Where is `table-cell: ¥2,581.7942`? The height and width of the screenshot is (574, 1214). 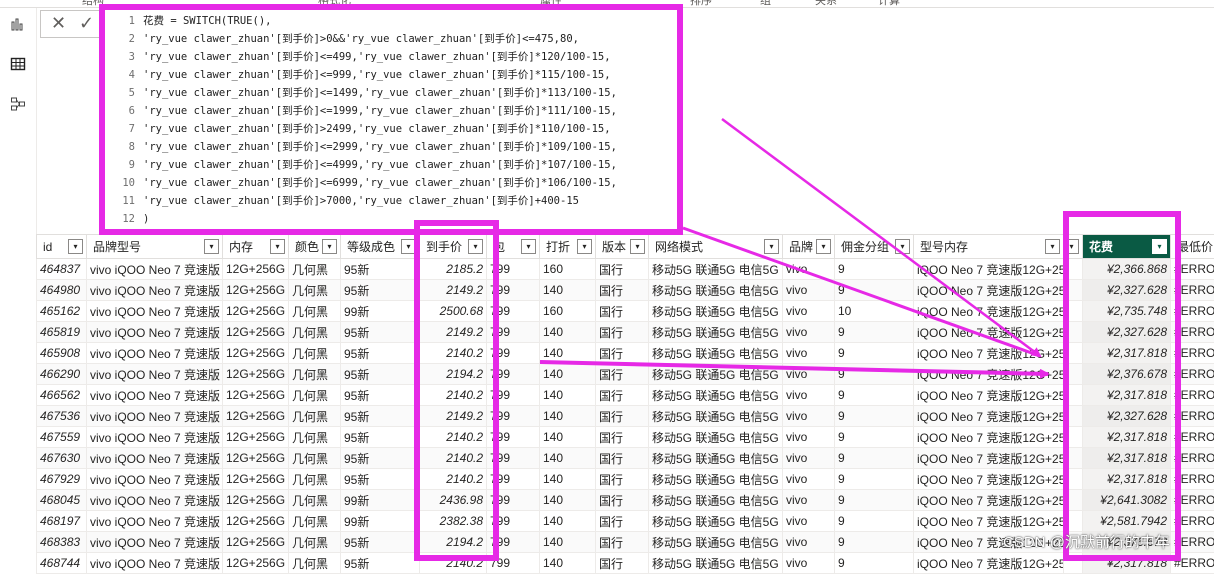
table-cell: ¥2,581.7942 is located at coordinates (1127, 521).